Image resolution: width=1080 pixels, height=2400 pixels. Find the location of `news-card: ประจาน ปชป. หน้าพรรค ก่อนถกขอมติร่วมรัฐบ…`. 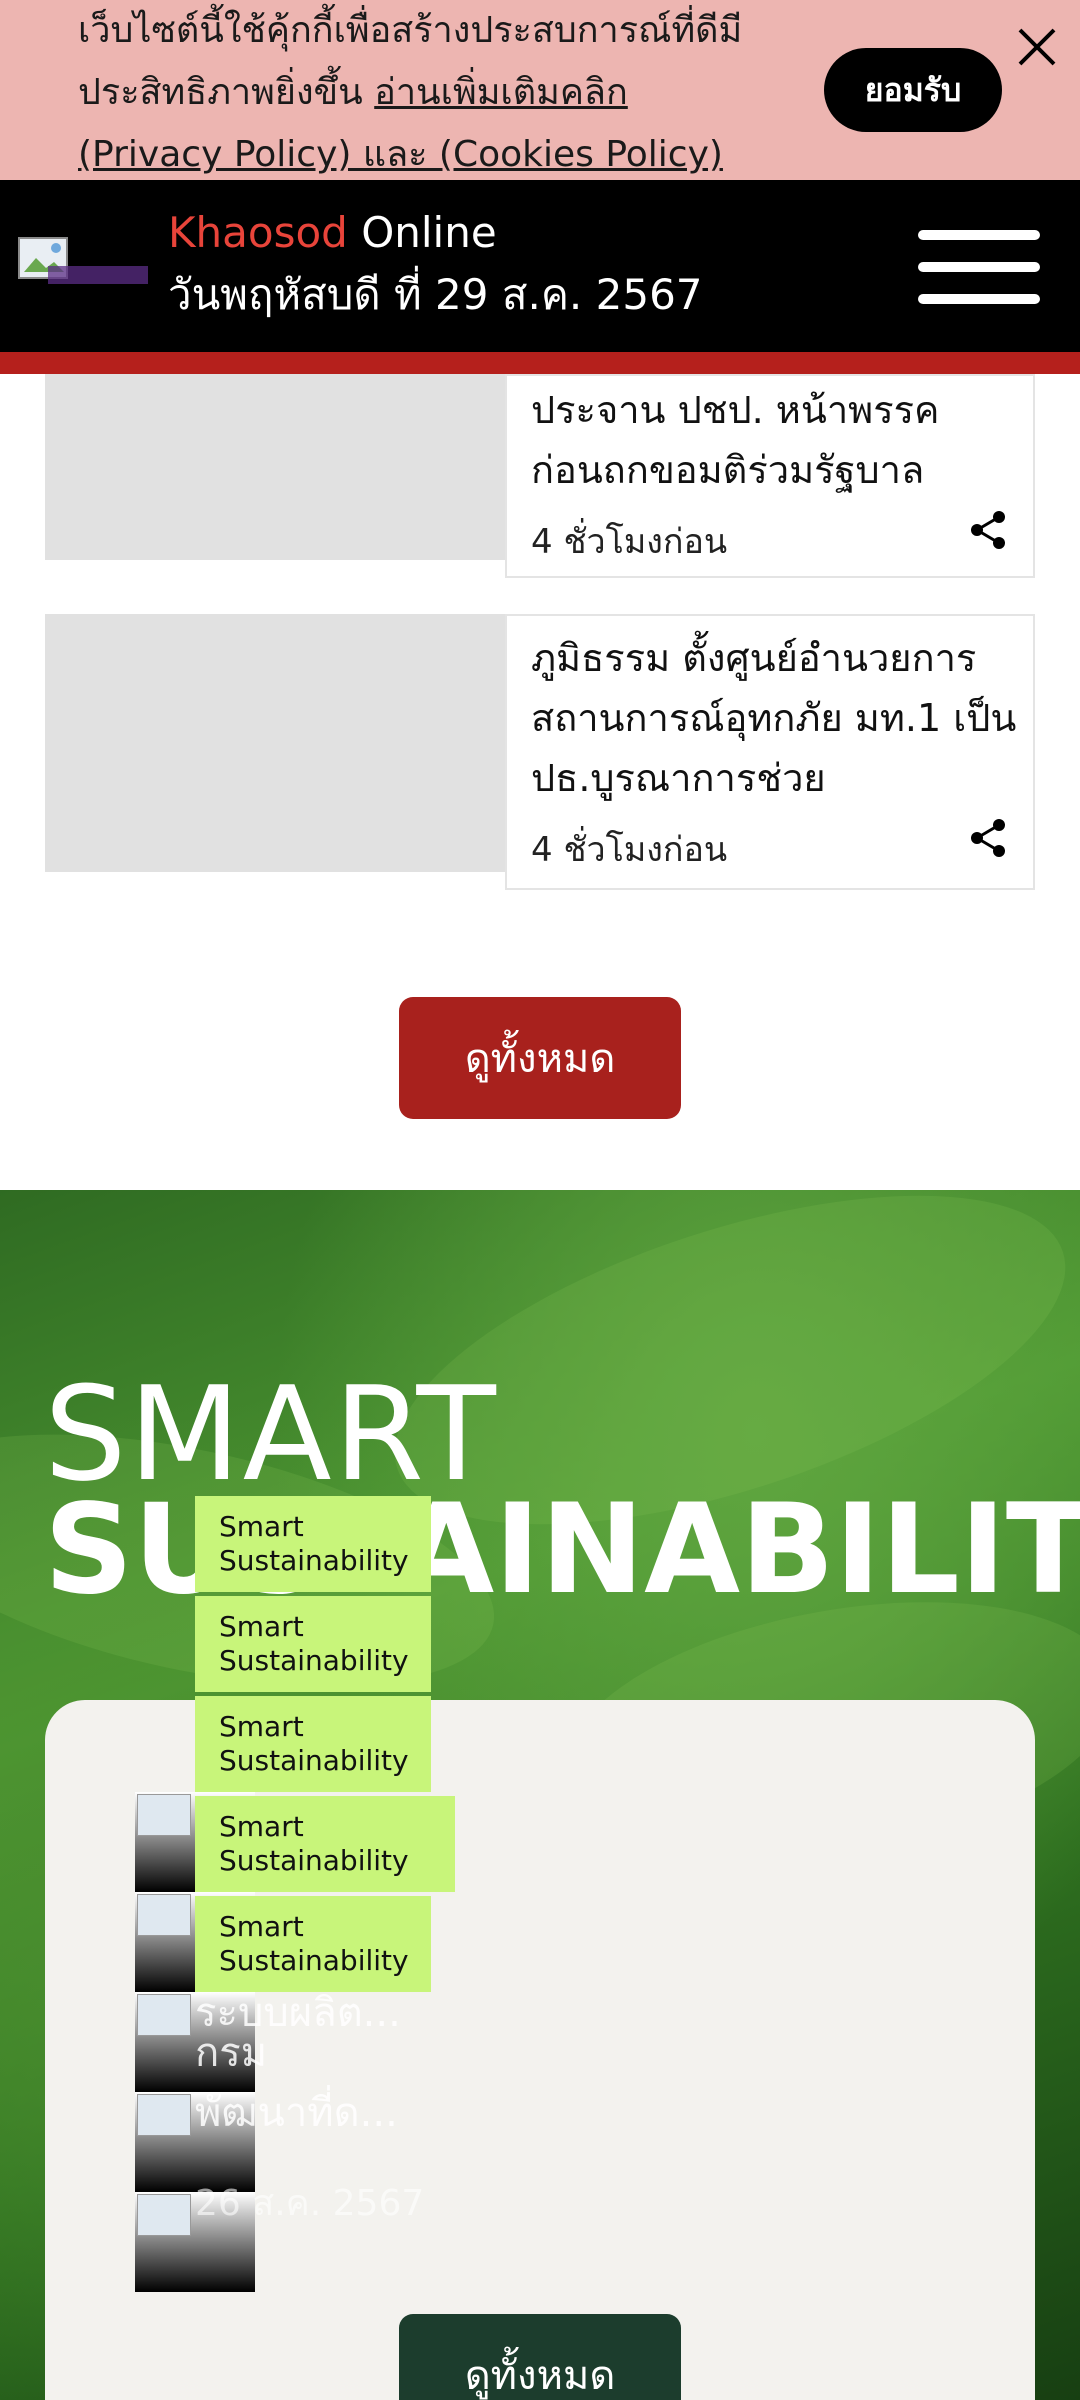

news-card: ประจาน ปชป. หน้าพรรค ก่อนถกขอมติร่วมรัฐบ… is located at coordinates (770, 476).